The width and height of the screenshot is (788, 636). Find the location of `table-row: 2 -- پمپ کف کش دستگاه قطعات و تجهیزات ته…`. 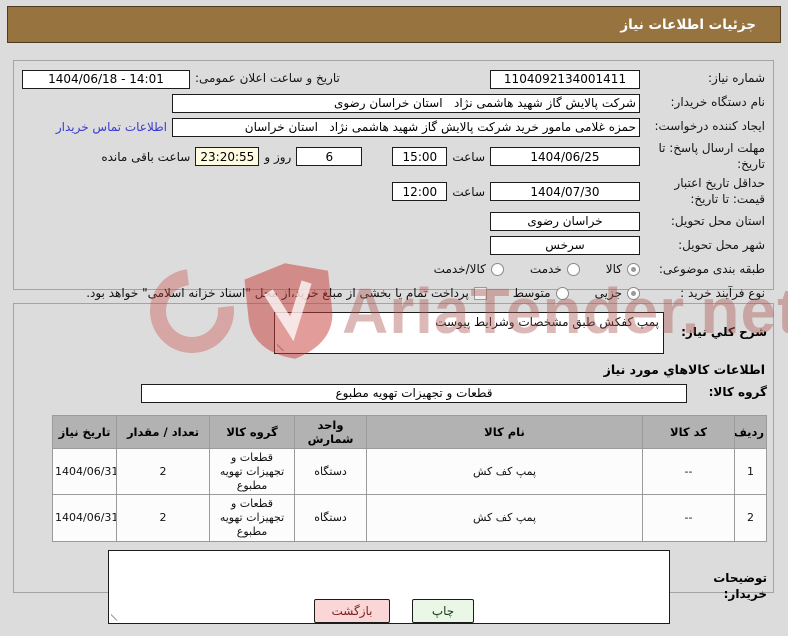

table-row: 2 -- پمپ کف کش دستگاه قطعات و تجهیزات ته… is located at coordinates (409, 518).